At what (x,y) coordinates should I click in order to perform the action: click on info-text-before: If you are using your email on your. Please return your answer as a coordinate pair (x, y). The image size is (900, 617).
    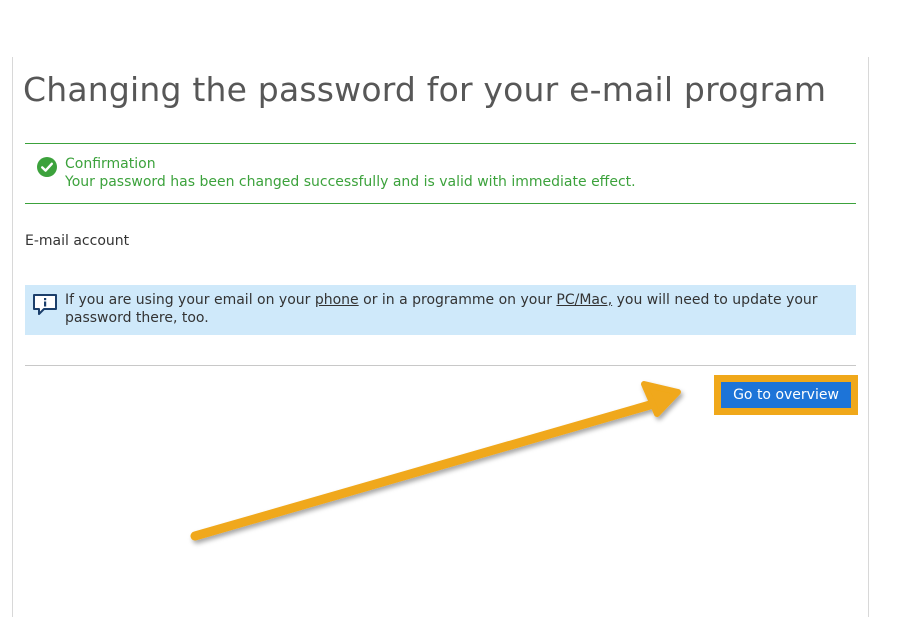
    Looking at the image, I should click on (190, 300).